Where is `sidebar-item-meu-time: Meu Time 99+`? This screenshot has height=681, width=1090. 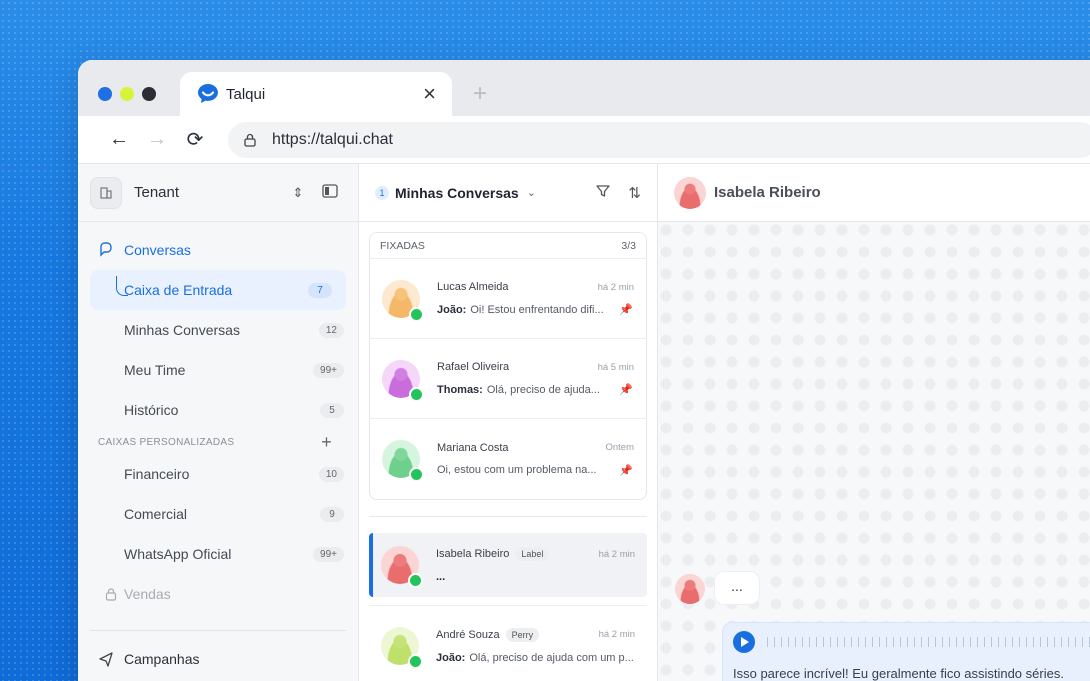
sidebar-item-meu-time: Meu Time 99+ is located at coordinates (218, 370).